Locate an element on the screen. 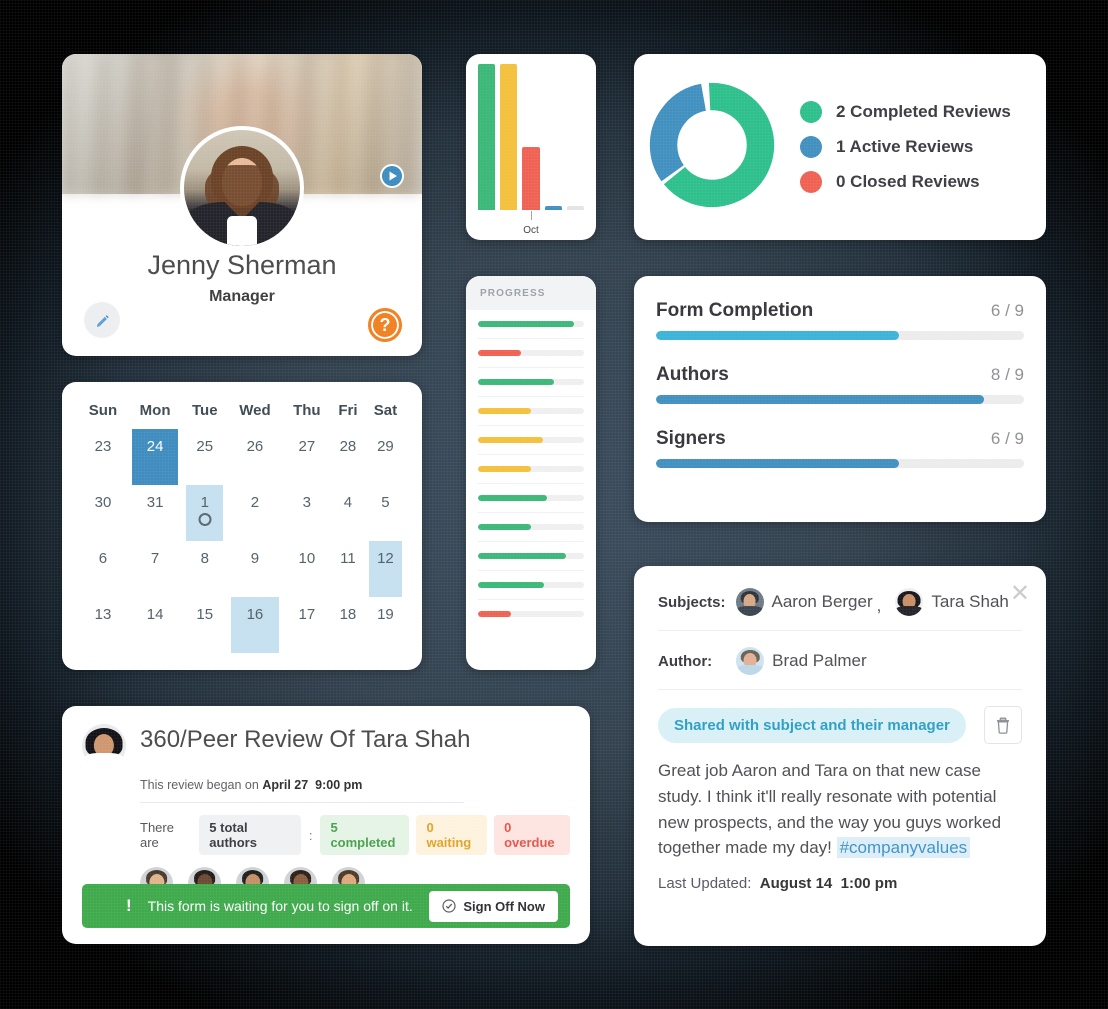 The image size is (1108, 1009). donut-slice-active is located at coordinates (712, 144).